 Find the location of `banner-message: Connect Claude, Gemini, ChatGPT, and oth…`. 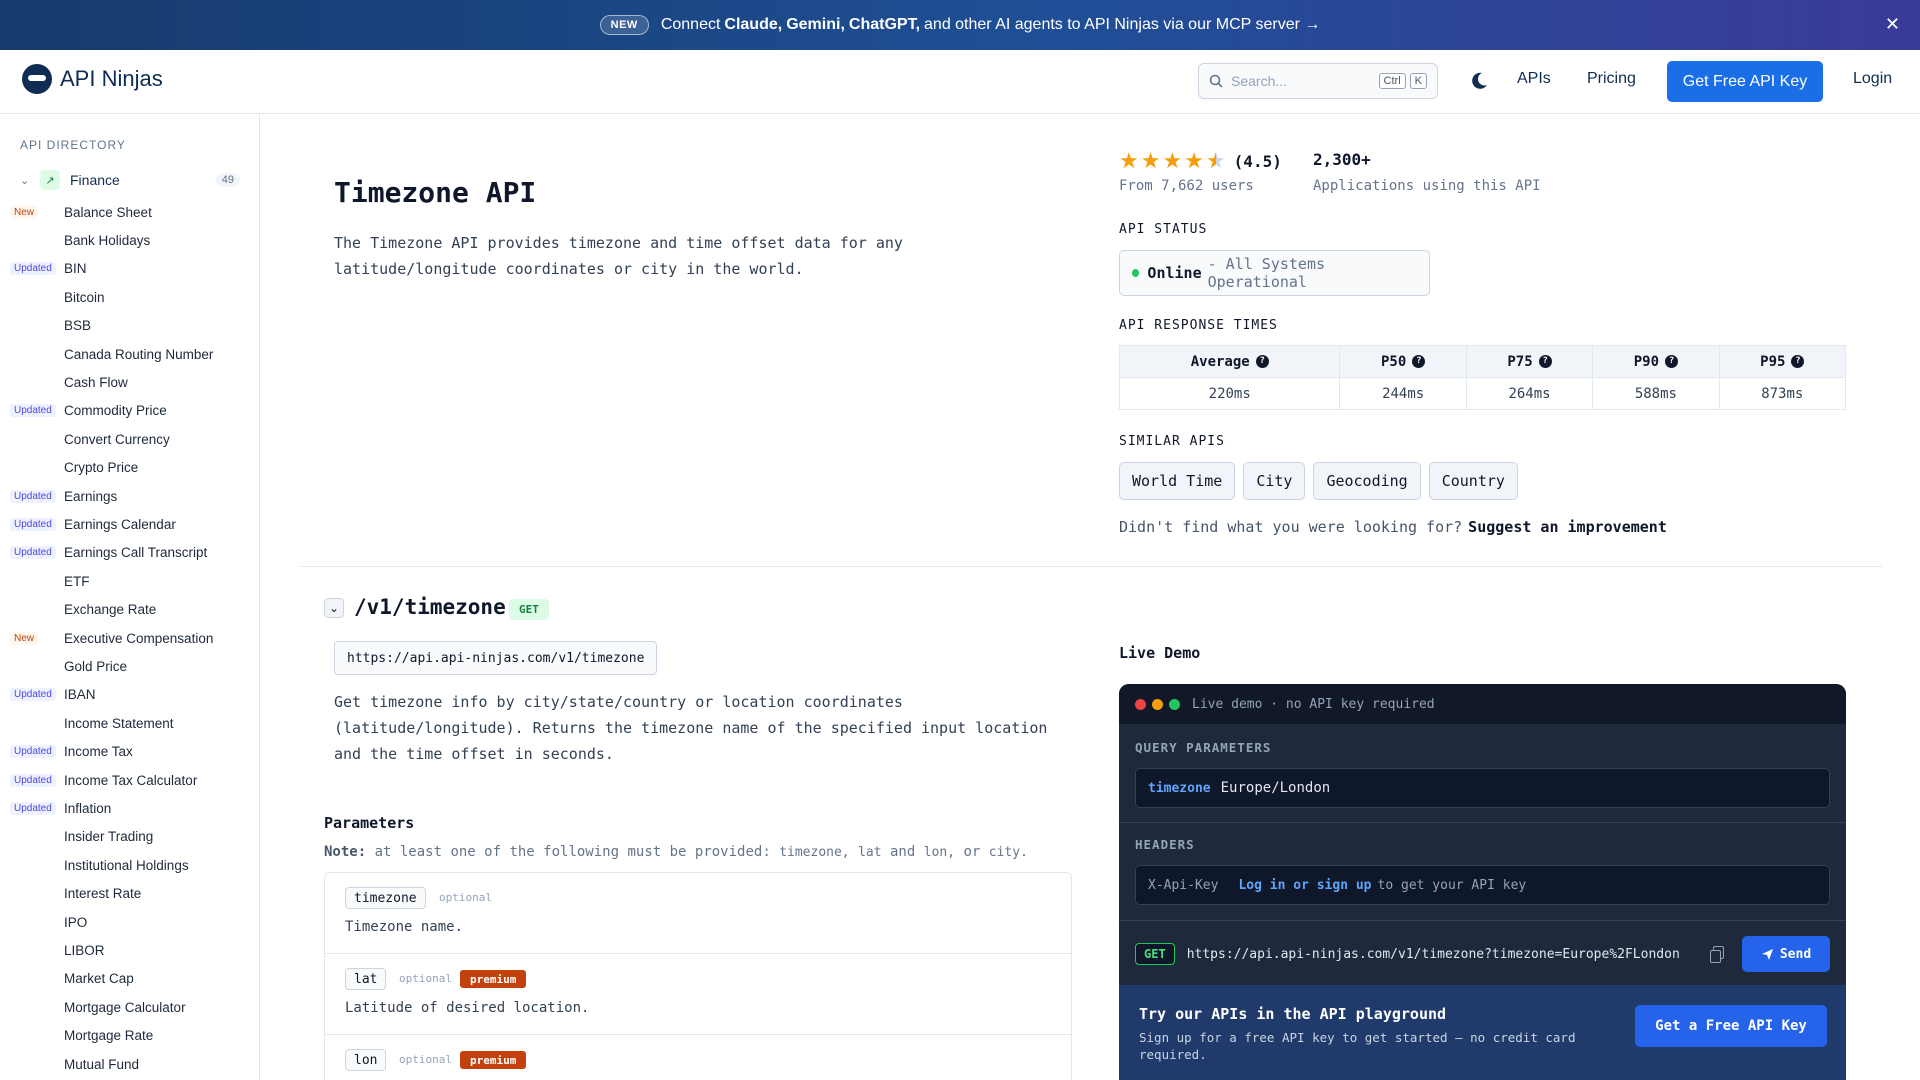

banner-message: Connect Claude, Gemini, ChatGPT, and oth… is located at coordinates (991, 25).